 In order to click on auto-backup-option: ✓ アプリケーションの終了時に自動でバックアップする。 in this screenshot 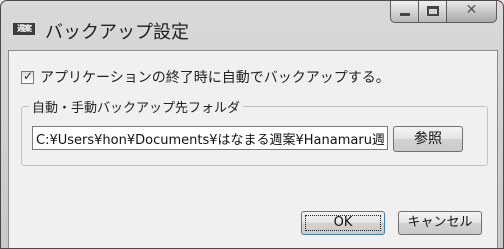, I will do `click(205, 77)`.